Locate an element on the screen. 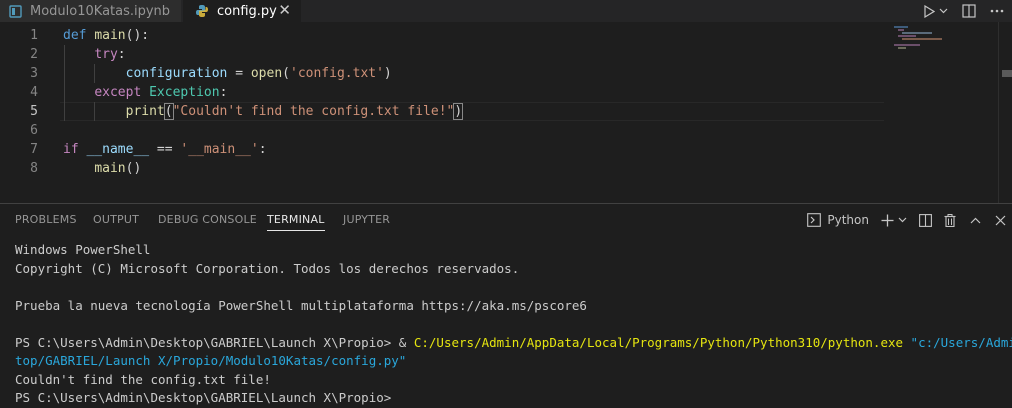  terminal-text: Couldn't find the config.txt file! is located at coordinates (143, 379).